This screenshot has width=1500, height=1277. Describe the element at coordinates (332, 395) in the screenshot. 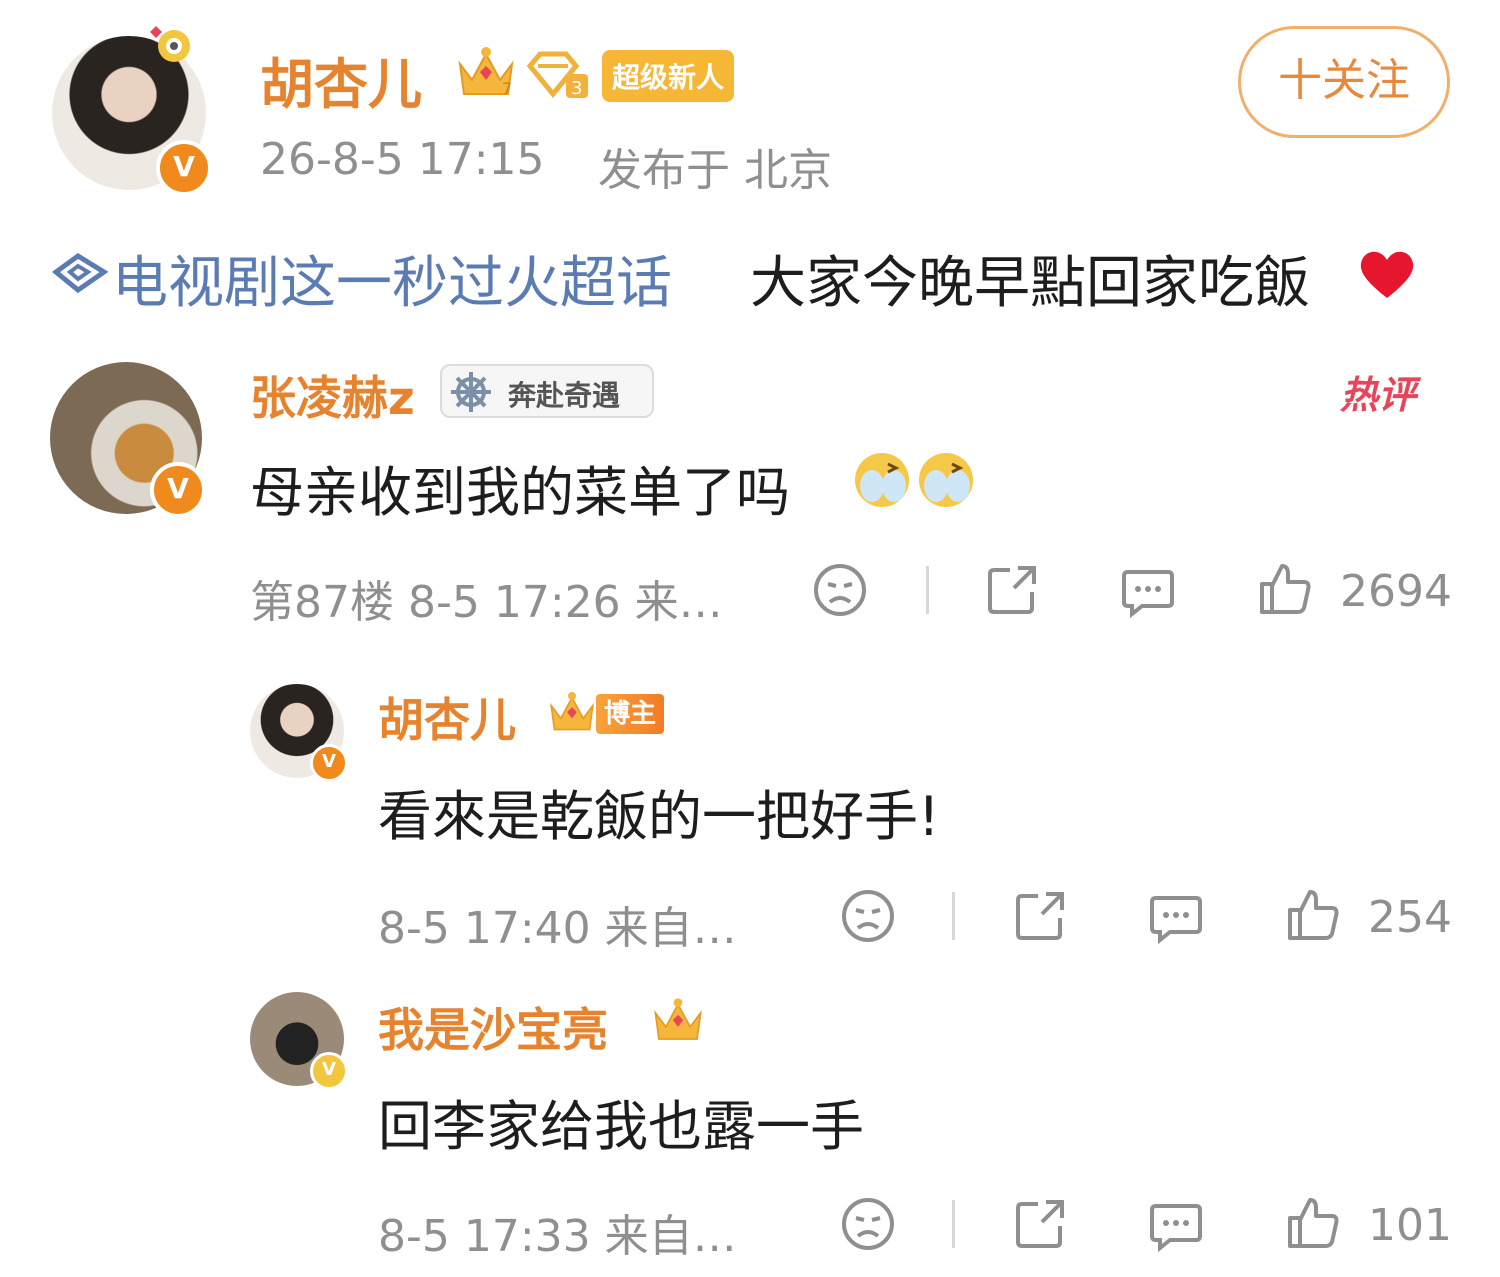

I see `commenter-name: 张凌赫z` at that location.